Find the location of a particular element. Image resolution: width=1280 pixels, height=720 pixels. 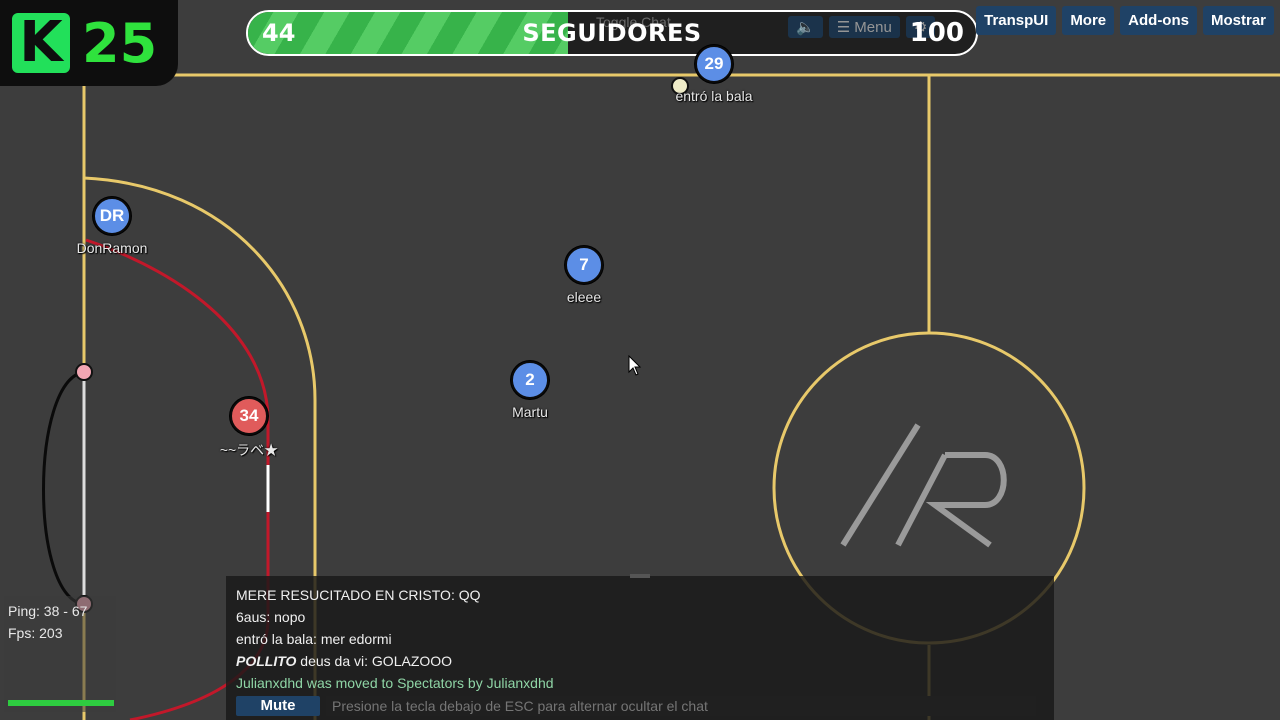

chat-input is located at coordinates (681, 706).